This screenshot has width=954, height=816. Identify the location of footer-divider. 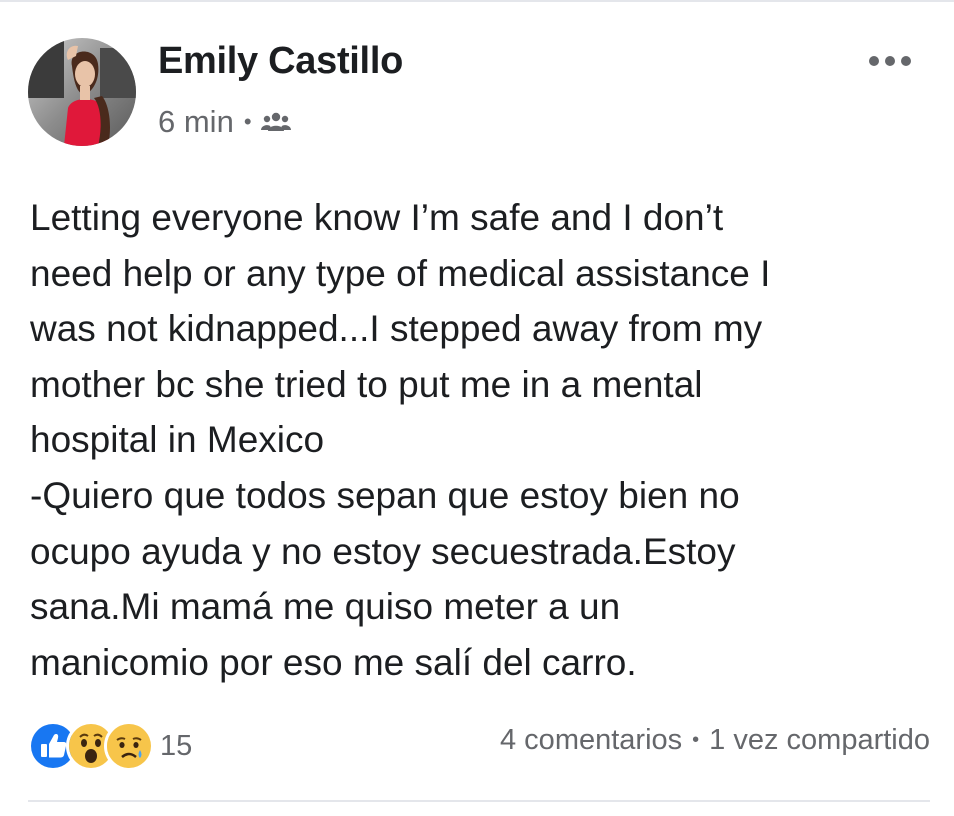
(479, 801).